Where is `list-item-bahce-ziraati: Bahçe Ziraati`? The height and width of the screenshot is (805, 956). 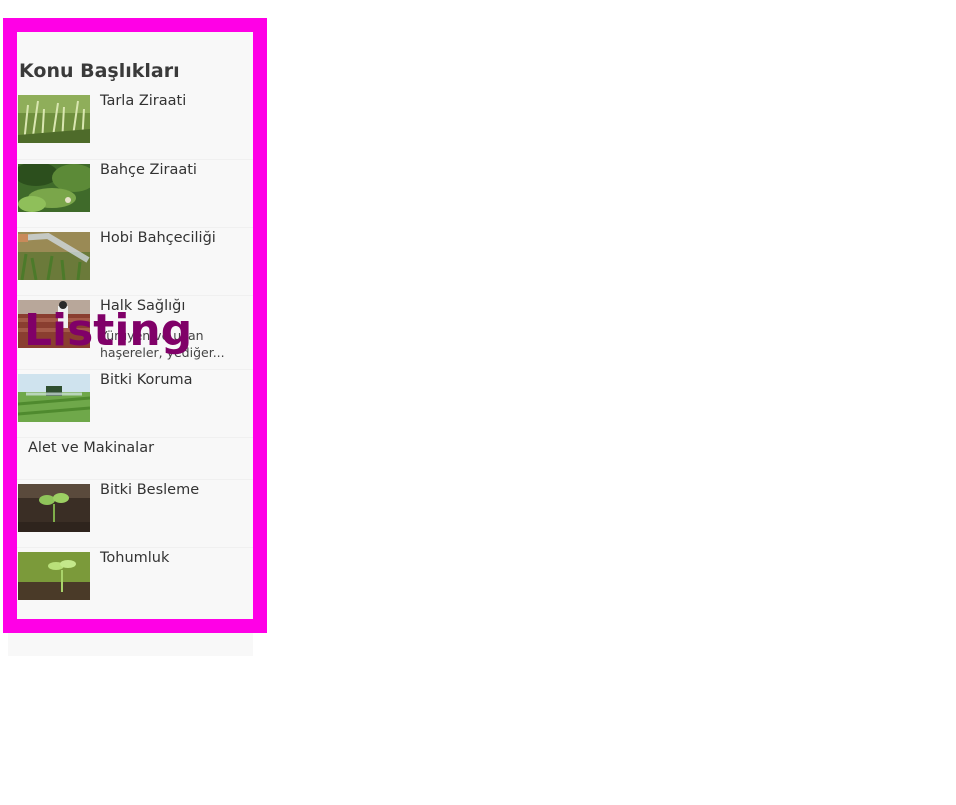 list-item-bahce-ziraati: Bahçe Ziraati is located at coordinates (135, 191).